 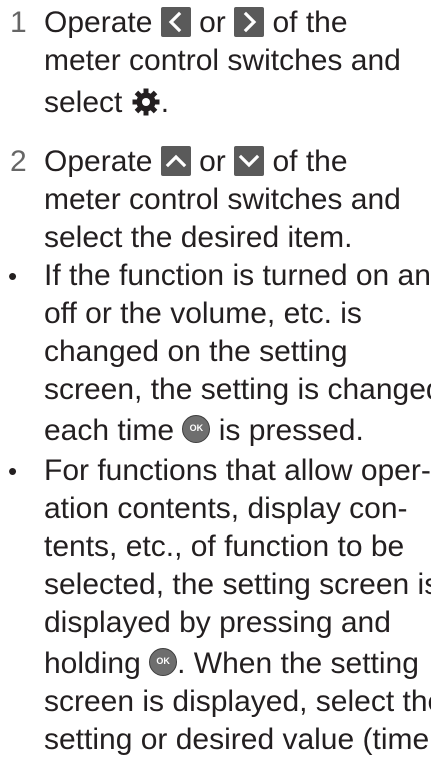 What do you see at coordinates (237, 739) in the screenshot?
I see `note-2-line-8: setting or desired value (time,` at bounding box center [237, 739].